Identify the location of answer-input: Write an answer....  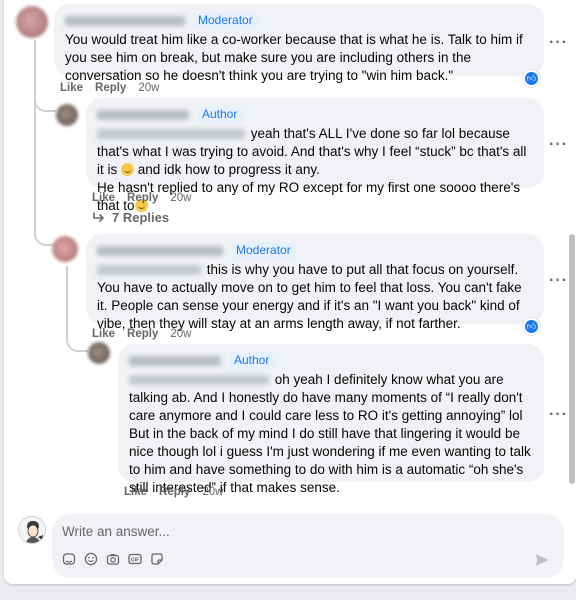
(116, 531).